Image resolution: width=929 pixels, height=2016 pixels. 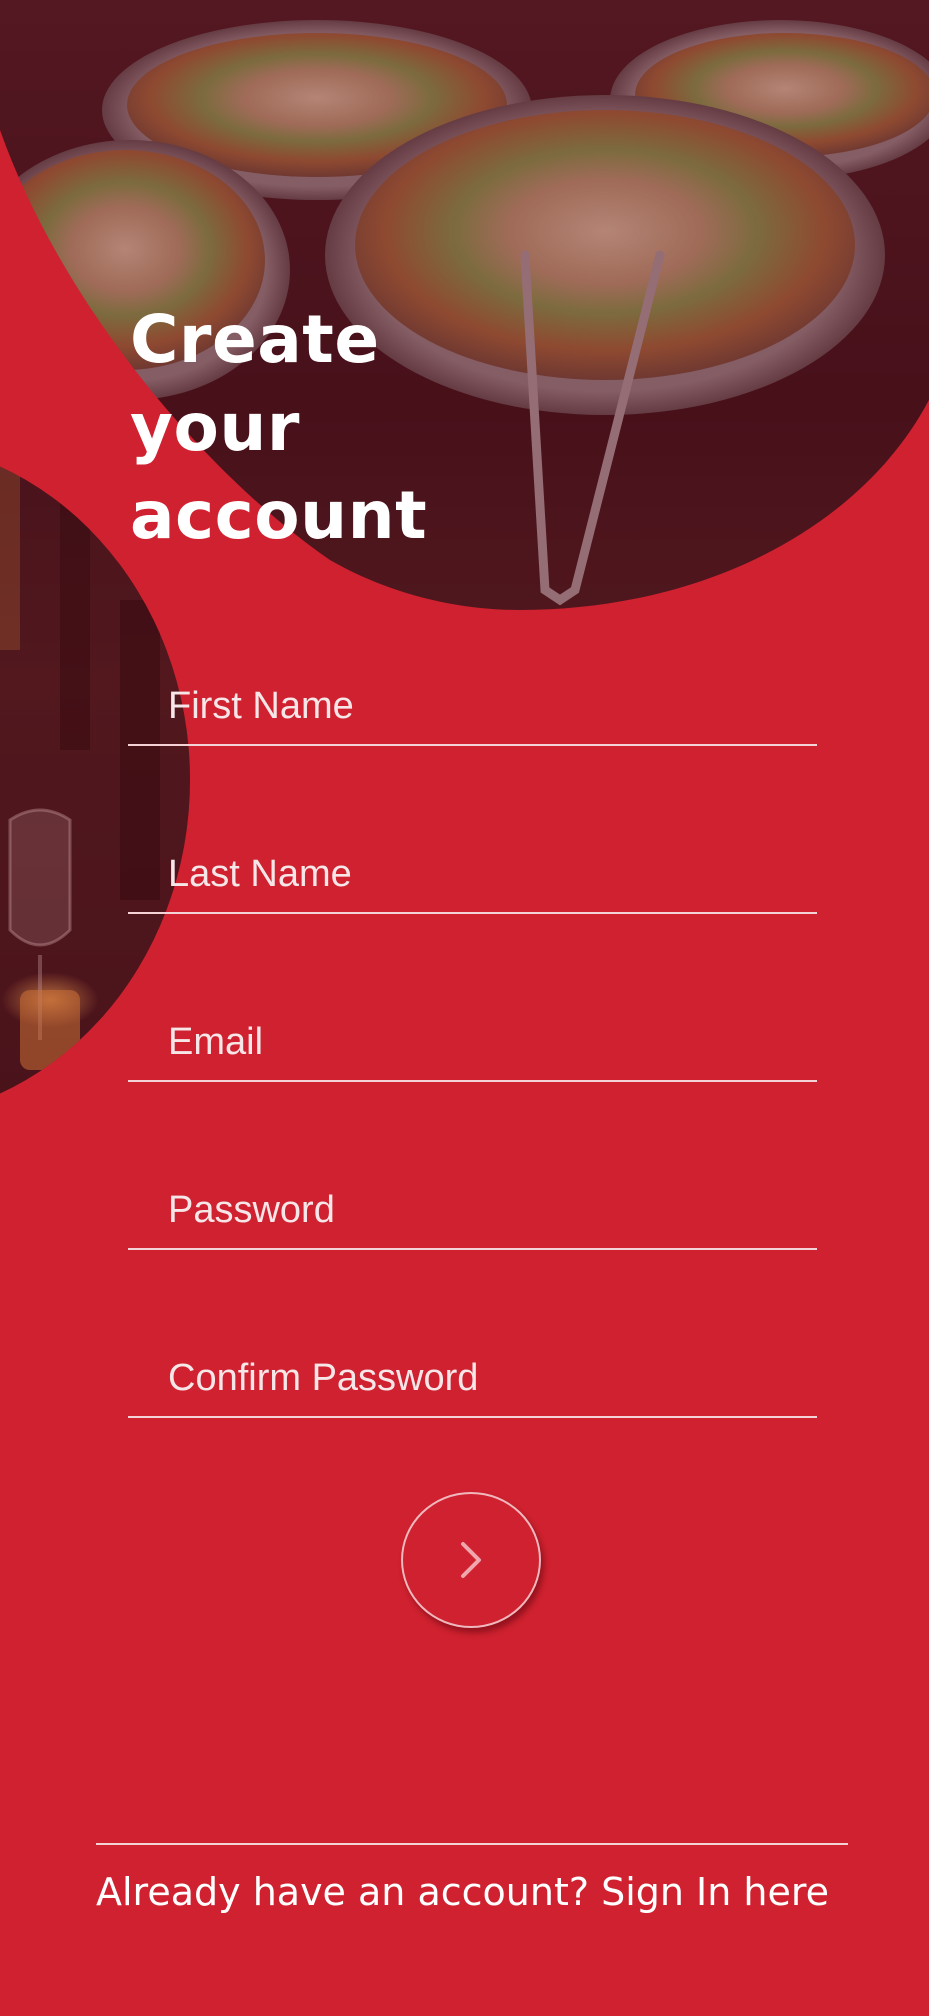 I want to click on last-name-input, so click(x=478, y=874).